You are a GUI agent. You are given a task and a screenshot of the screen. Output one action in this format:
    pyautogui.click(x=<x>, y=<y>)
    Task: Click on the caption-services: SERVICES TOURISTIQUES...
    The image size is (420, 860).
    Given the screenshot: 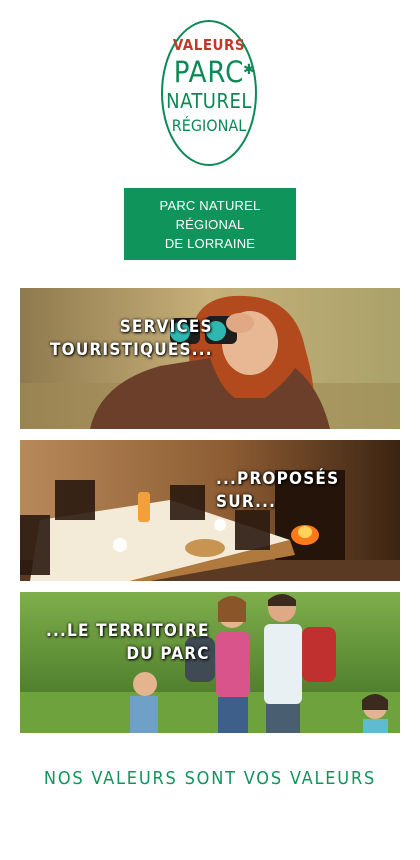 What is the action you would take?
    pyautogui.click(x=131, y=339)
    